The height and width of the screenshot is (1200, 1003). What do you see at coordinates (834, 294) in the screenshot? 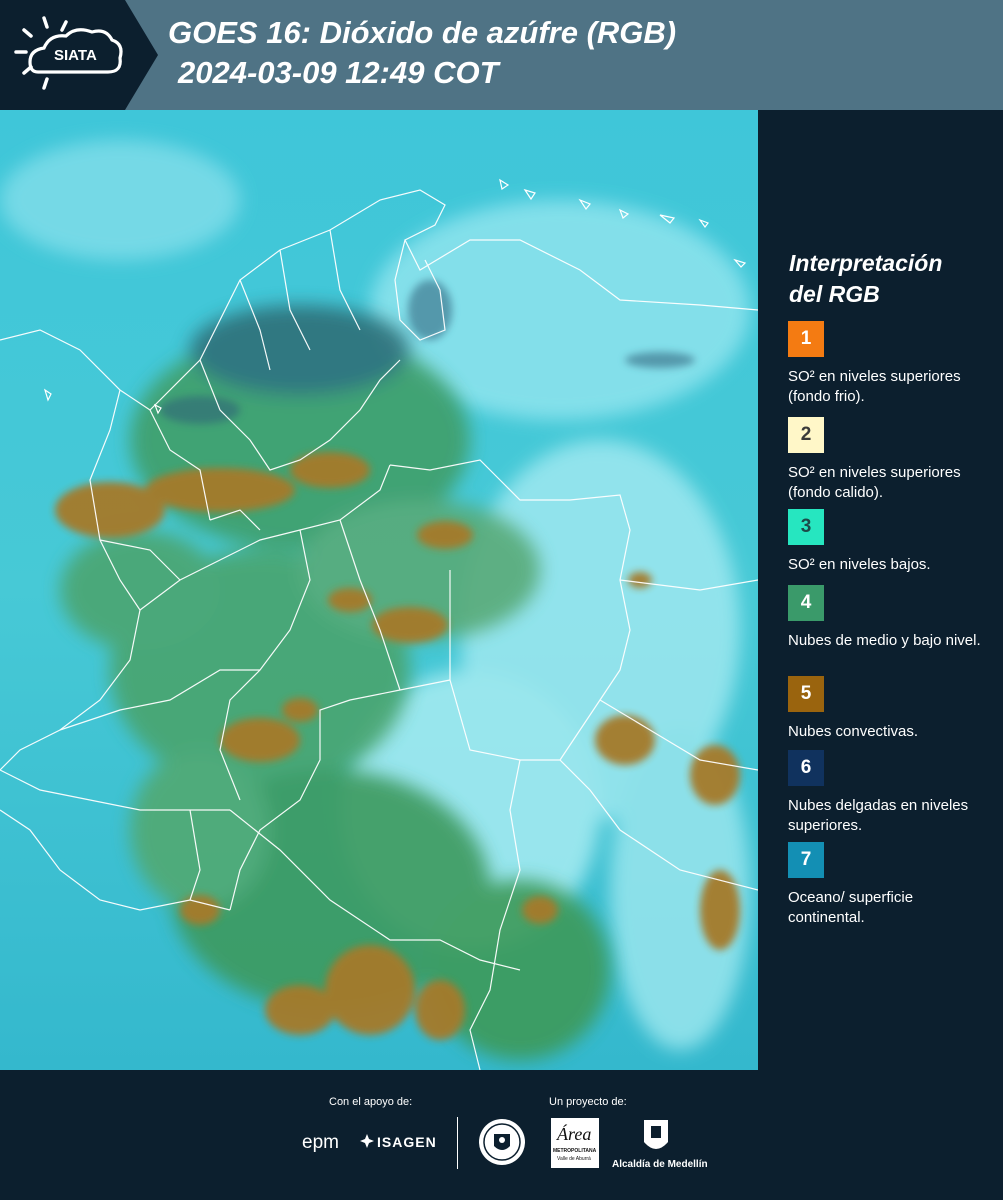
I see `legend-title-line2: del RGB` at bounding box center [834, 294].